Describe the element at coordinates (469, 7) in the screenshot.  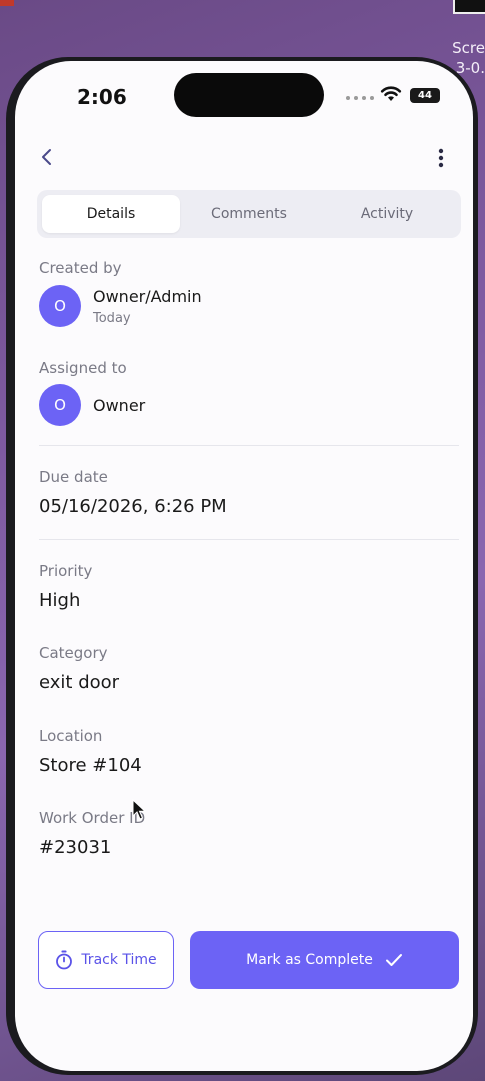
I see `desktop-thumbnail` at that location.